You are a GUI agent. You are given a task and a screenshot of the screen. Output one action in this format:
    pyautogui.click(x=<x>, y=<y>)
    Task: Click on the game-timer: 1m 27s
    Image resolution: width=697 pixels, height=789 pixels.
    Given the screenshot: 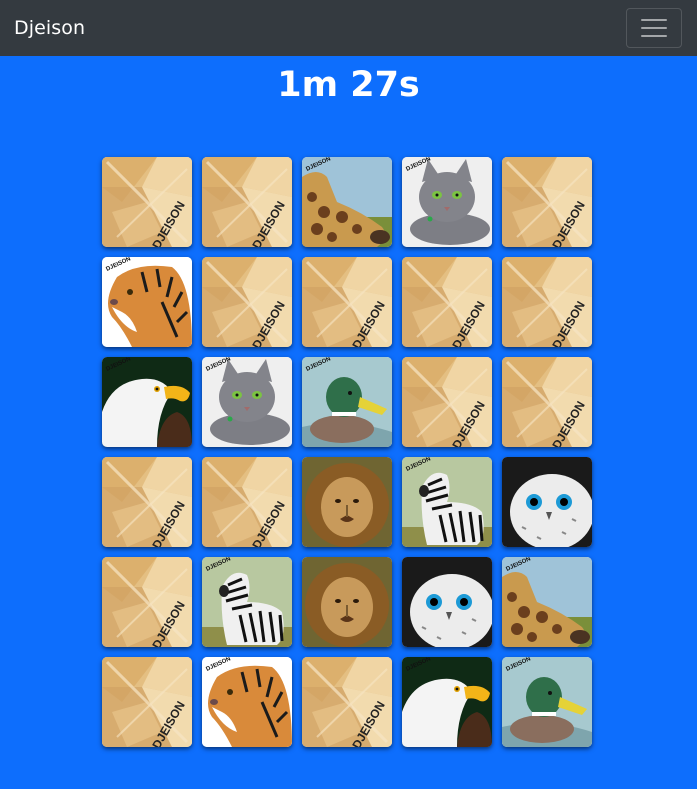 What is the action you would take?
    pyautogui.click(x=348, y=85)
    